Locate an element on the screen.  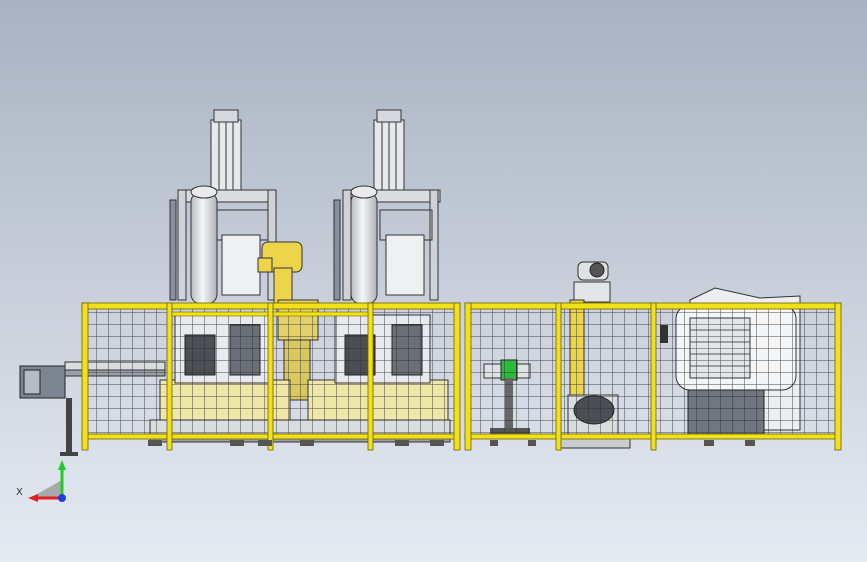
left-safety-fence is located at coordinates (271, 376).